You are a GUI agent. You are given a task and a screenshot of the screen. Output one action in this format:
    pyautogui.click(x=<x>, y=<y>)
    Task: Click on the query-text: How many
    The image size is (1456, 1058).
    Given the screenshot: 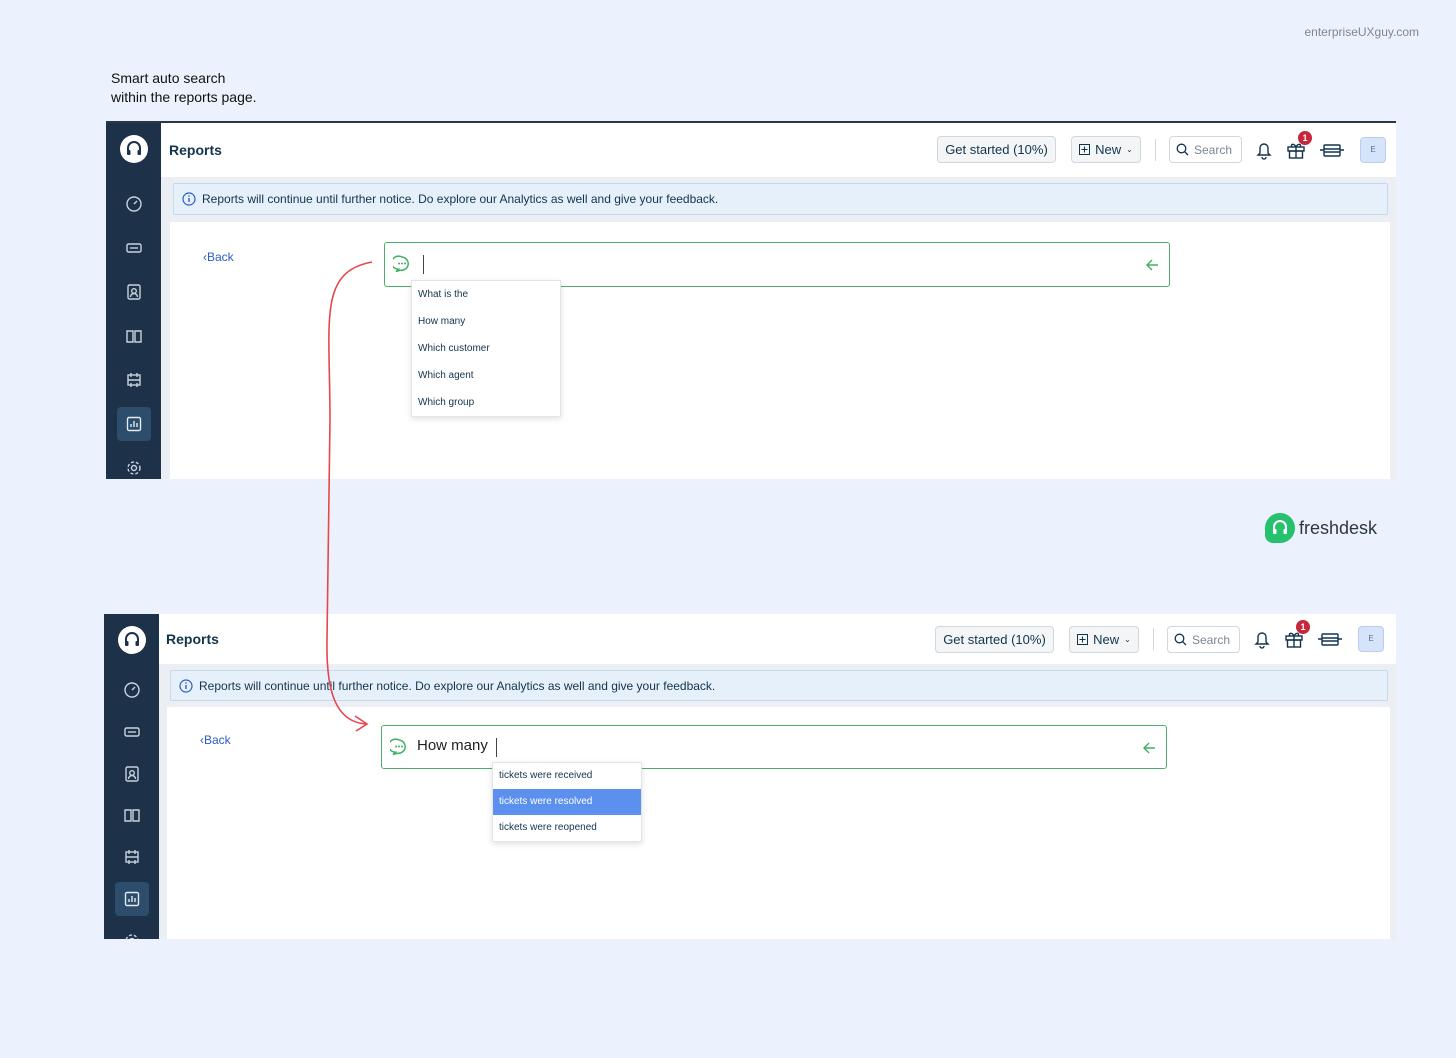 What is the action you would take?
    pyautogui.click(x=452, y=745)
    